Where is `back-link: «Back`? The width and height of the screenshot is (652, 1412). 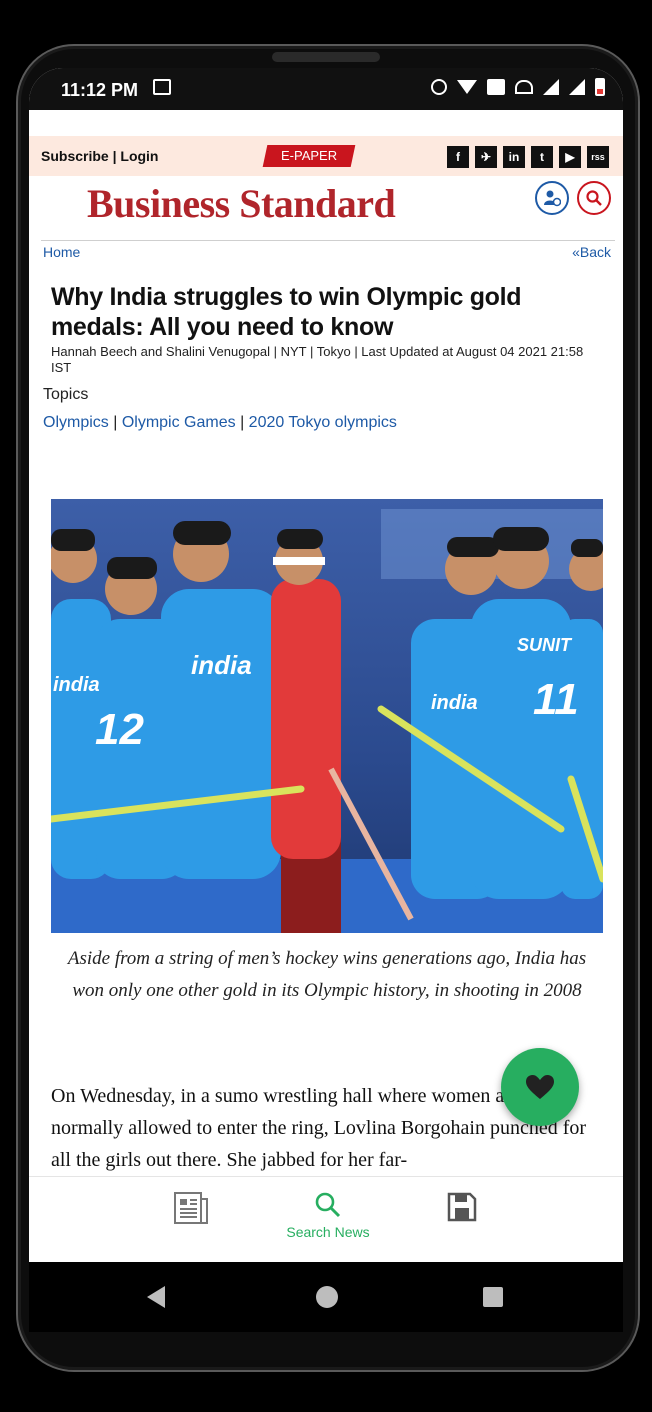
back-link: «Back is located at coordinates (591, 252).